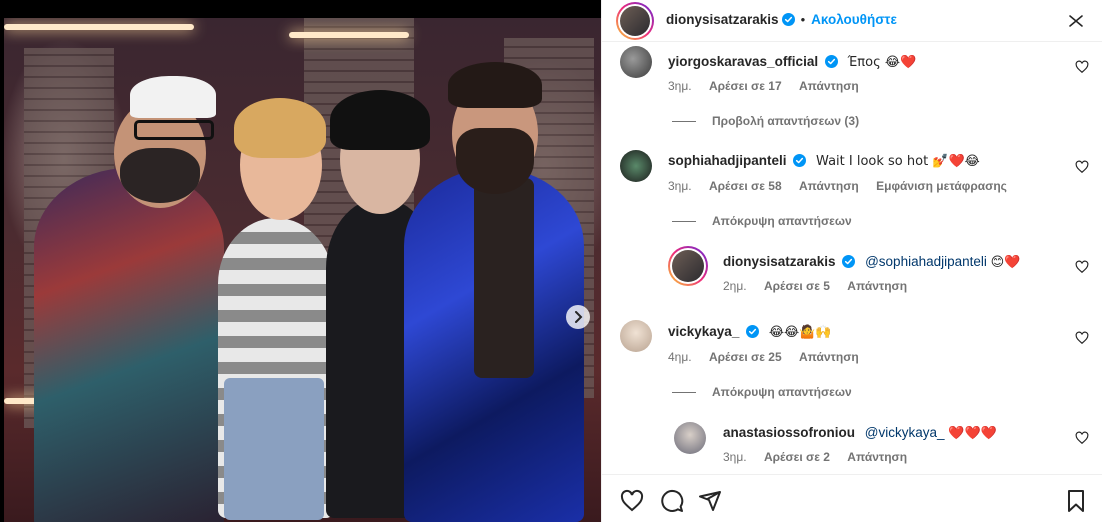 The height and width of the screenshot is (522, 1102). What do you see at coordinates (905, 432) in the screenshot?
I see `comment-mention: @vickykaya_` at bounding box center [905, 432].